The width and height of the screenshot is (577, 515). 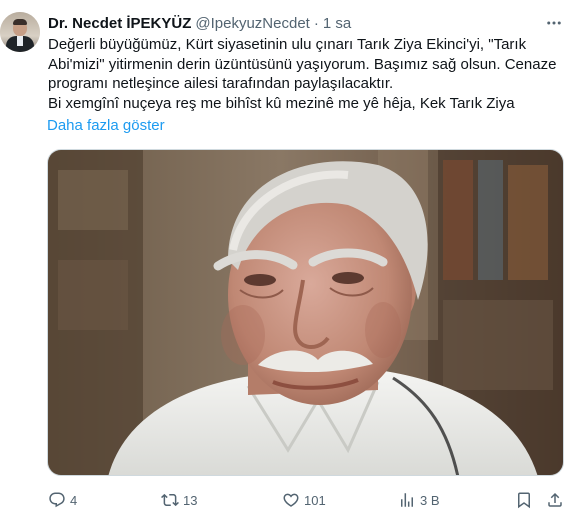 I want to click on share-icon, so click(x=555, y=499).